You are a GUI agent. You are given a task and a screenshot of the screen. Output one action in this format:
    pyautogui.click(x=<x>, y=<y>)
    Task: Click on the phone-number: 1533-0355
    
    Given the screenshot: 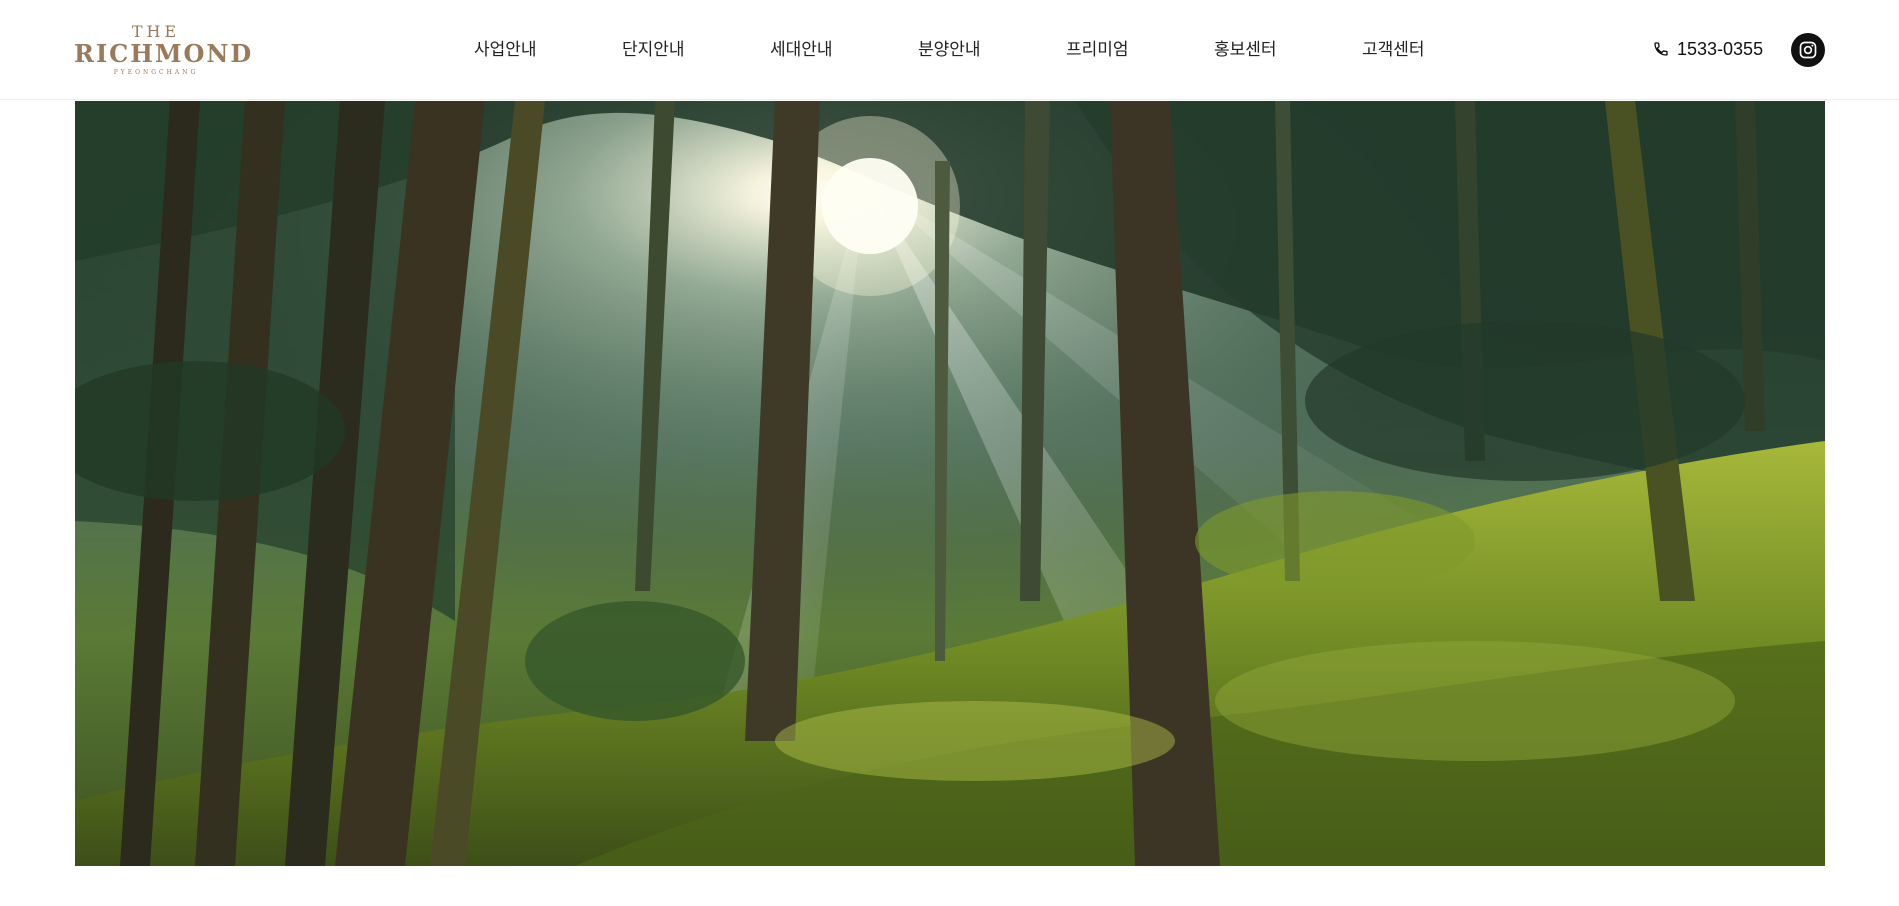 What is the action you would take?
    pyautogui.click(x=1720, y=48)
    